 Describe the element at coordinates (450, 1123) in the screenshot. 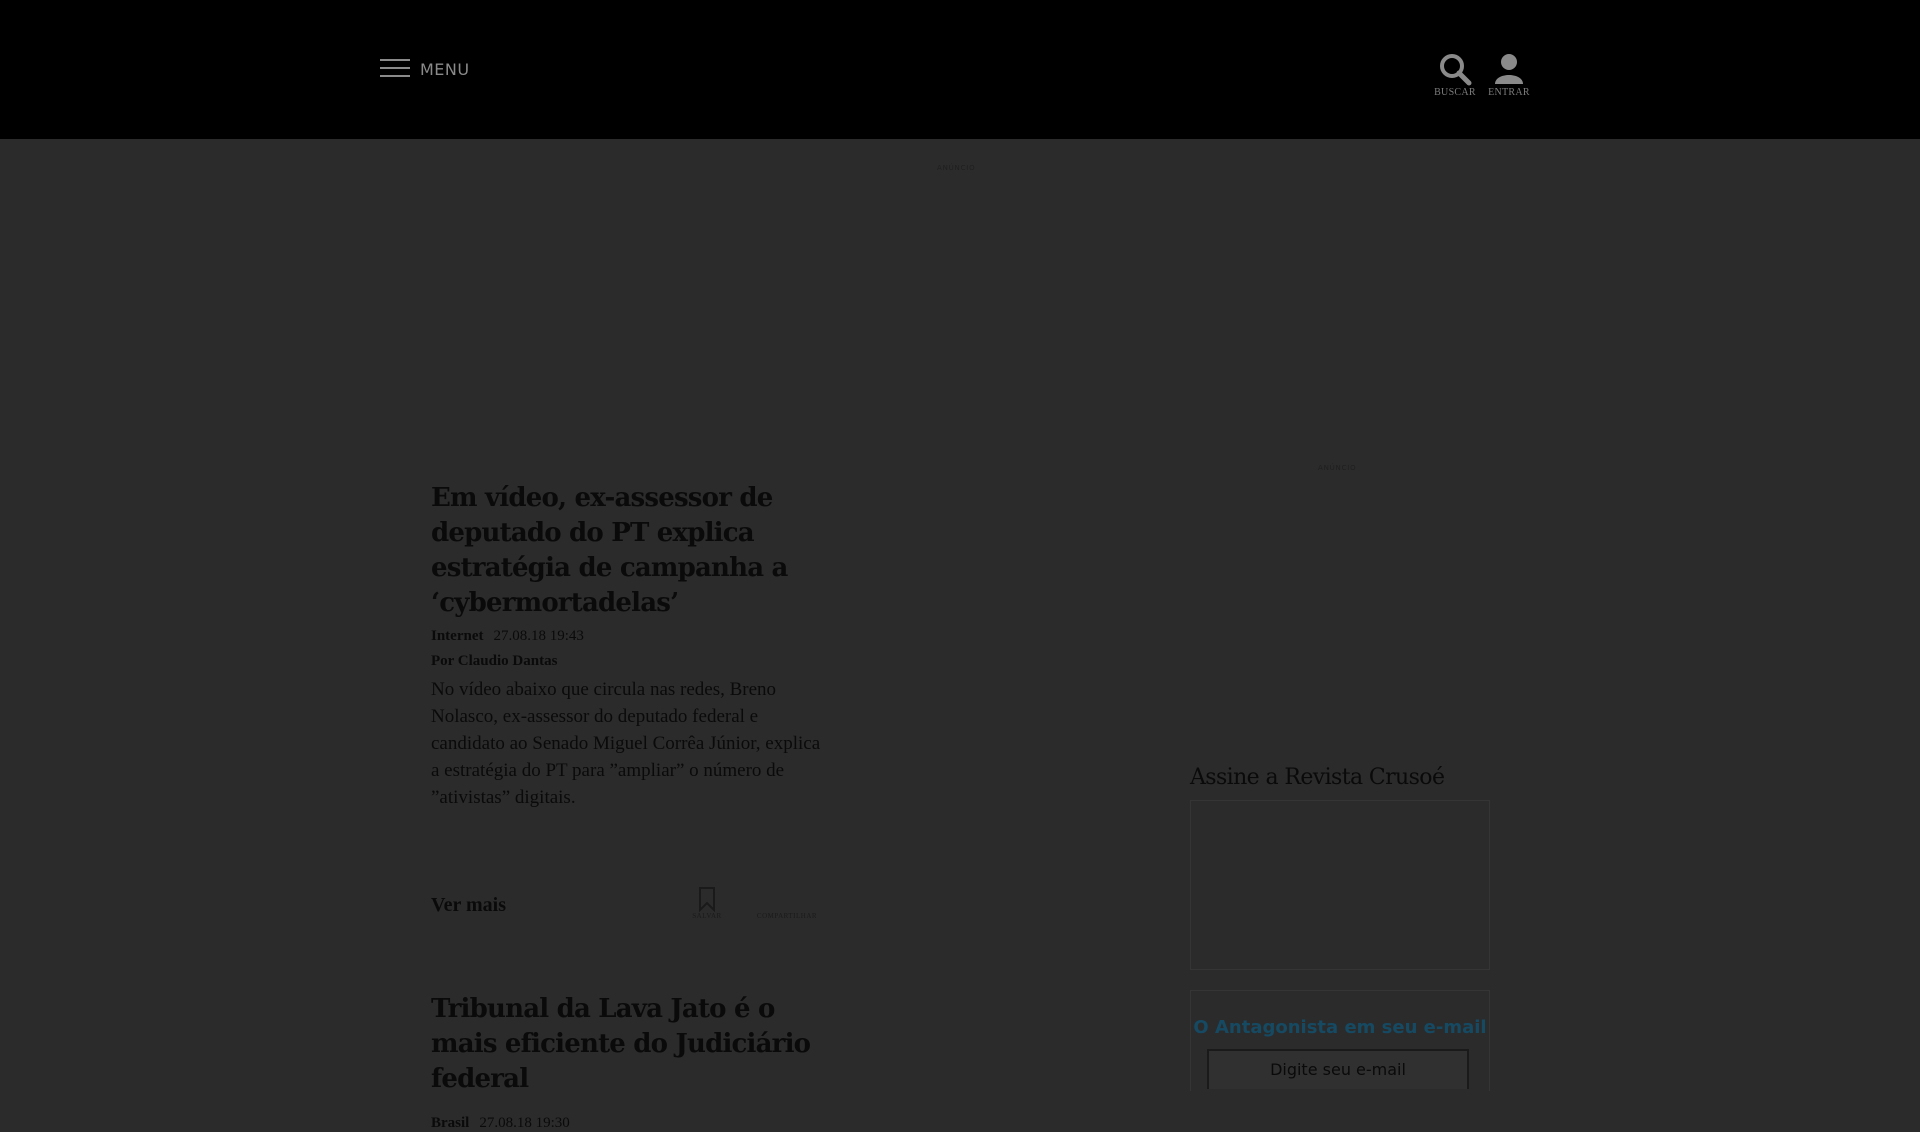

I see `article-category: Brasil` at that location.